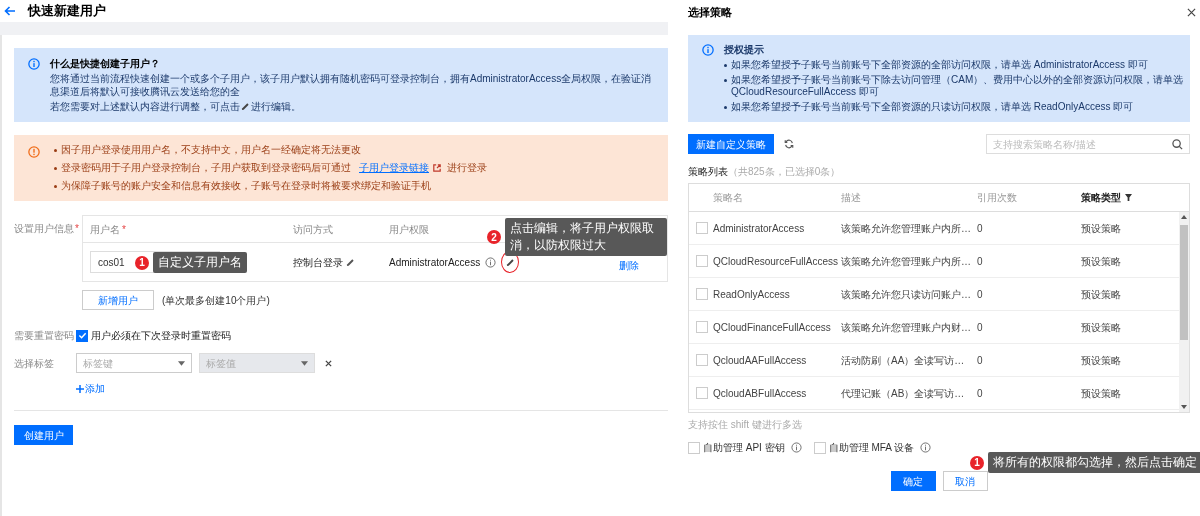  Describe the element at coordinates (34, 364) in the screenshot. I see `field-label: 选择标签` at that location.